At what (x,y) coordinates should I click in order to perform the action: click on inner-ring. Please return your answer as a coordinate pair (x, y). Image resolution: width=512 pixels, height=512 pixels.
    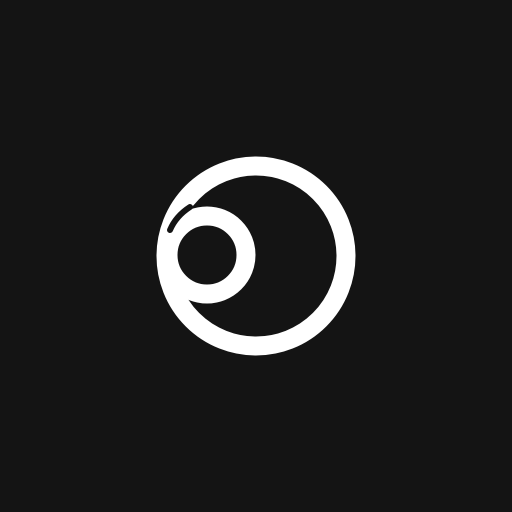
    Looking at the image, I should click on (207, 255).